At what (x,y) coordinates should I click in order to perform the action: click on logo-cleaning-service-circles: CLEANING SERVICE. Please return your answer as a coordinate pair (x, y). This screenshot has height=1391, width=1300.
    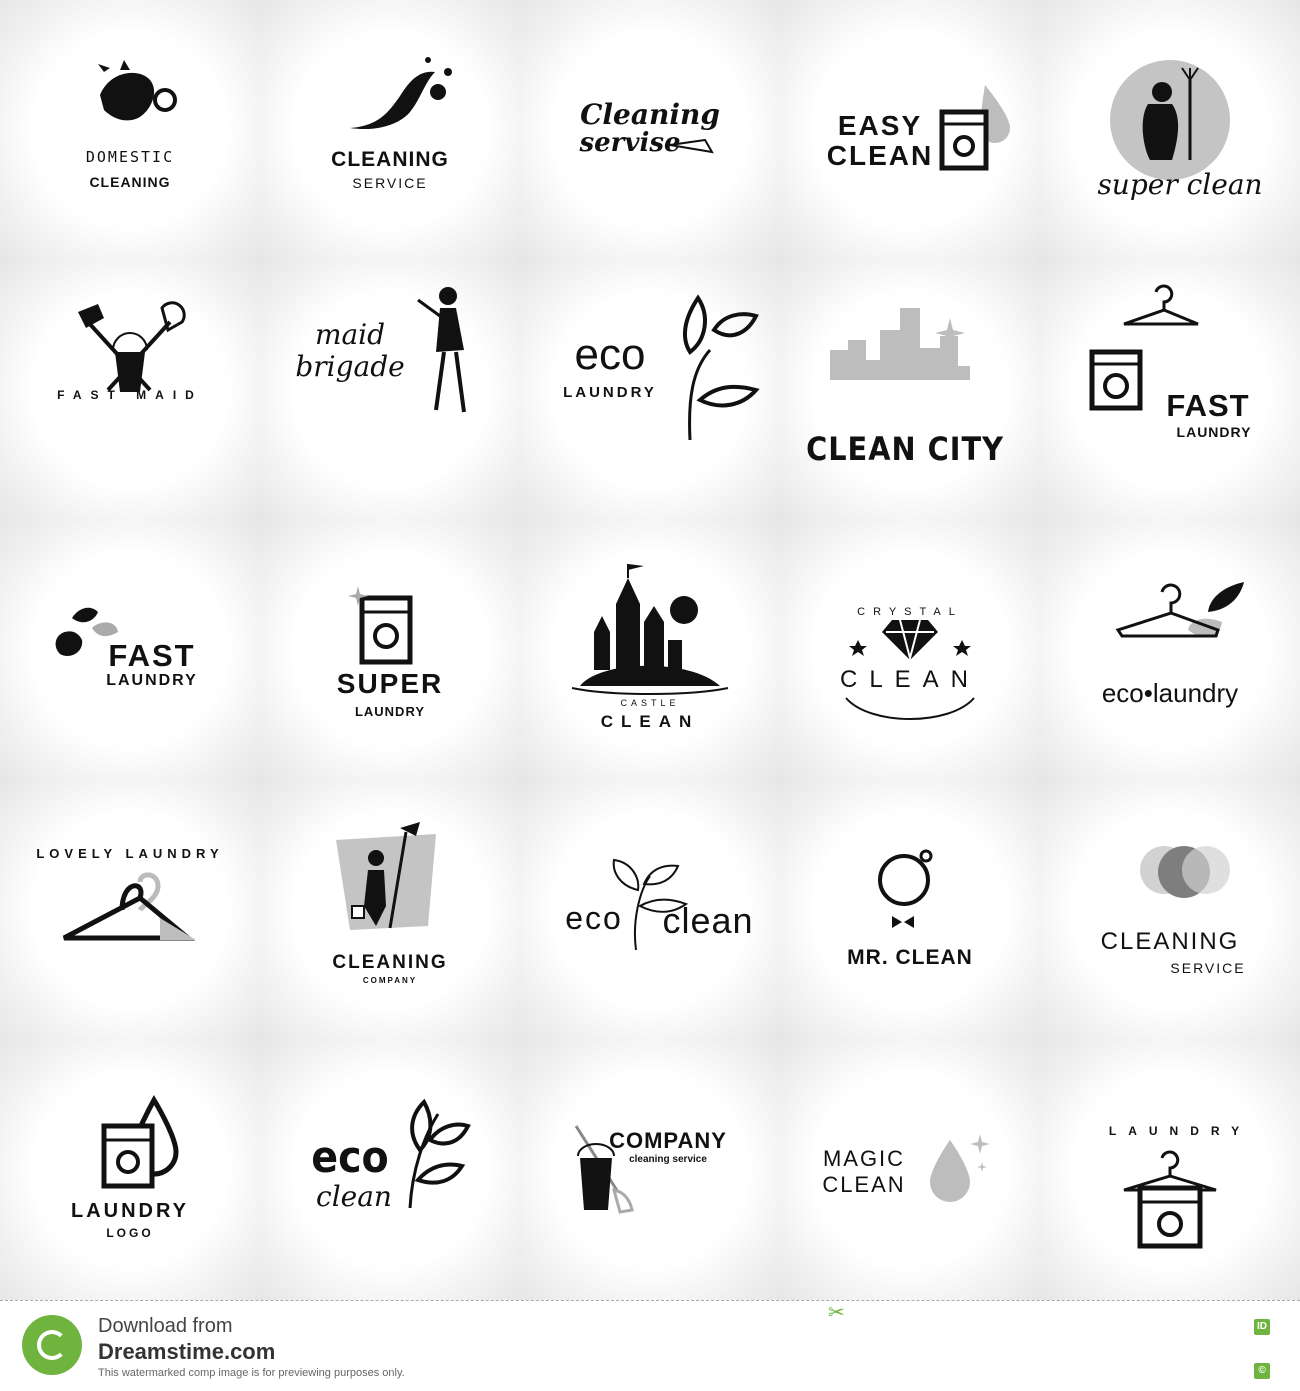
    Looking at the image, I should click on (1170, 910).